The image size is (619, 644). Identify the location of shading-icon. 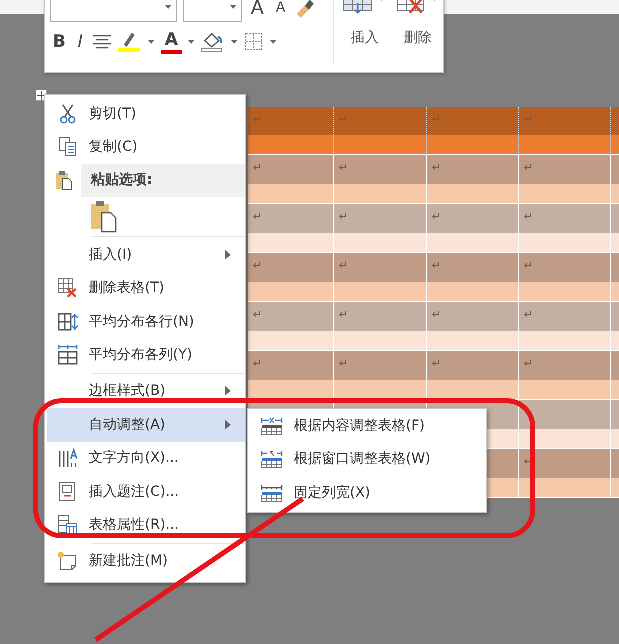
(213, 42).